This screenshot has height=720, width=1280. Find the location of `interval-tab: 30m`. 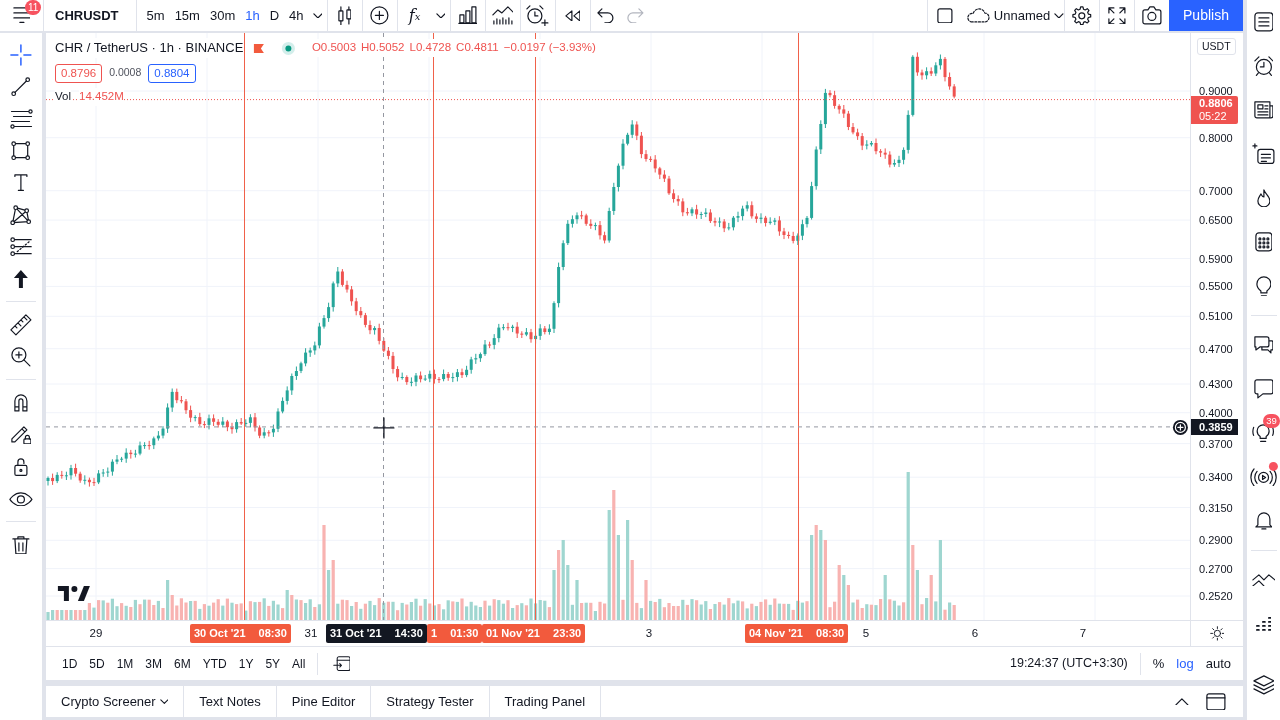

interval-tab: 30m is located at coordinates (222, 15).